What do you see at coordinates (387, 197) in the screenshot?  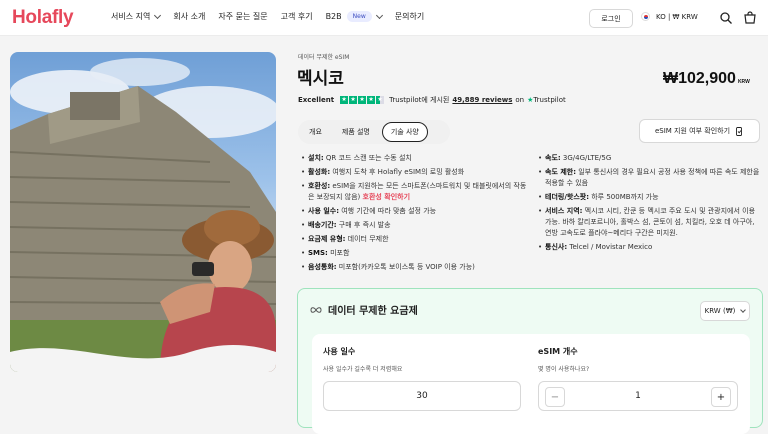 I see `compat-check-link: 호환성 확인하기` at bounding box center [387, 197].